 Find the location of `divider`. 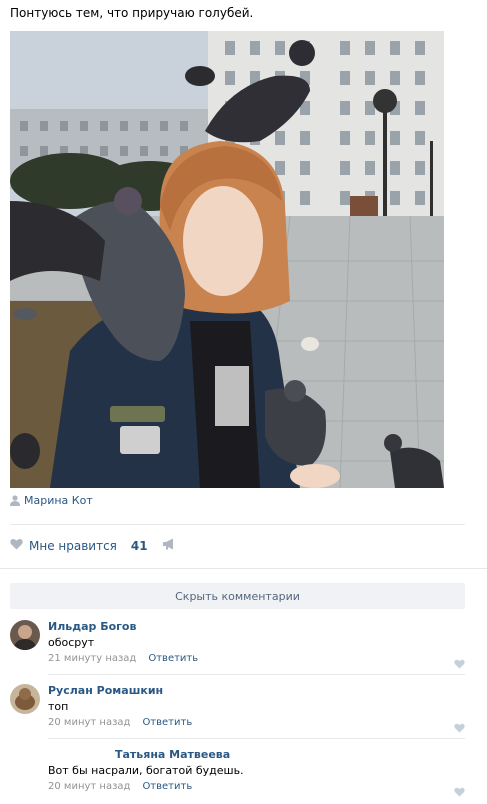

divider is located at coordinates (237, 524).